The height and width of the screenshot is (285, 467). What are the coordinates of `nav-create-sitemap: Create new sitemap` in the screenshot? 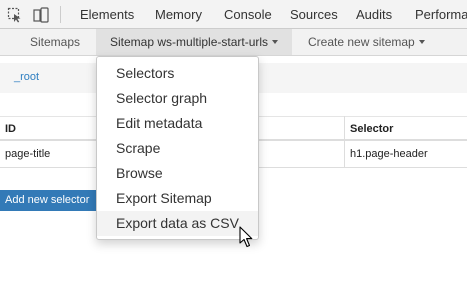 It's located at (366, 42).